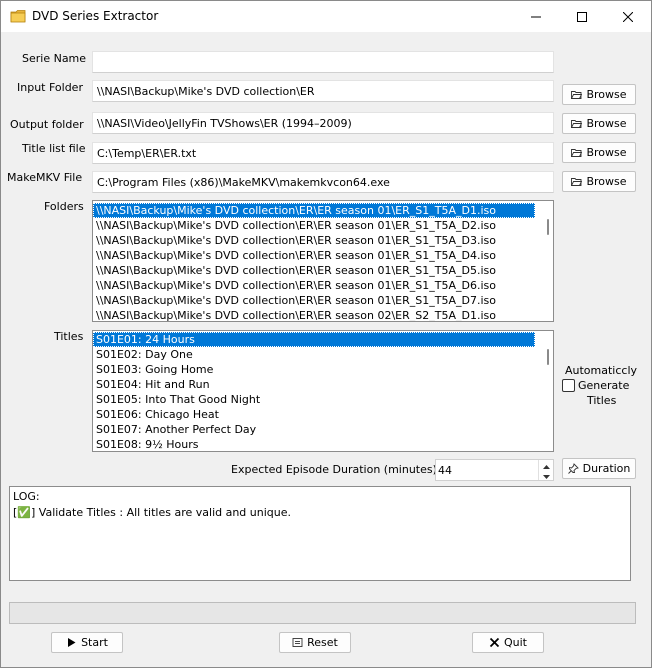 This screenshot has height=668, width=652. What do you see at coordinates (445, 470) in the screenshot?
I see `duration-value: 44` at bounding box center [445, 470].